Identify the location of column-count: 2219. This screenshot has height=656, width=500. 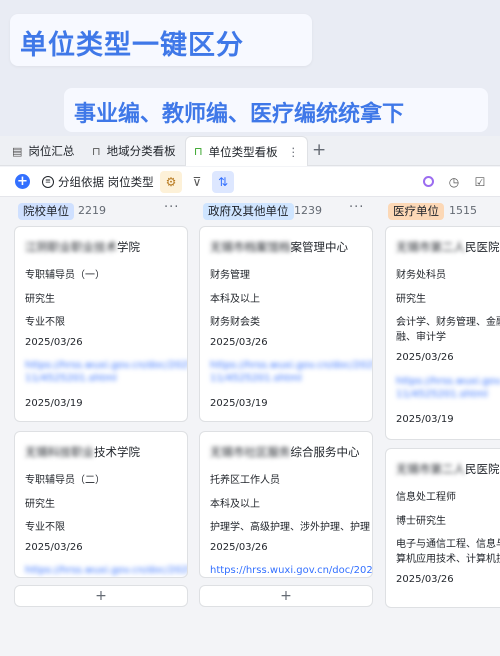
(92, 210).